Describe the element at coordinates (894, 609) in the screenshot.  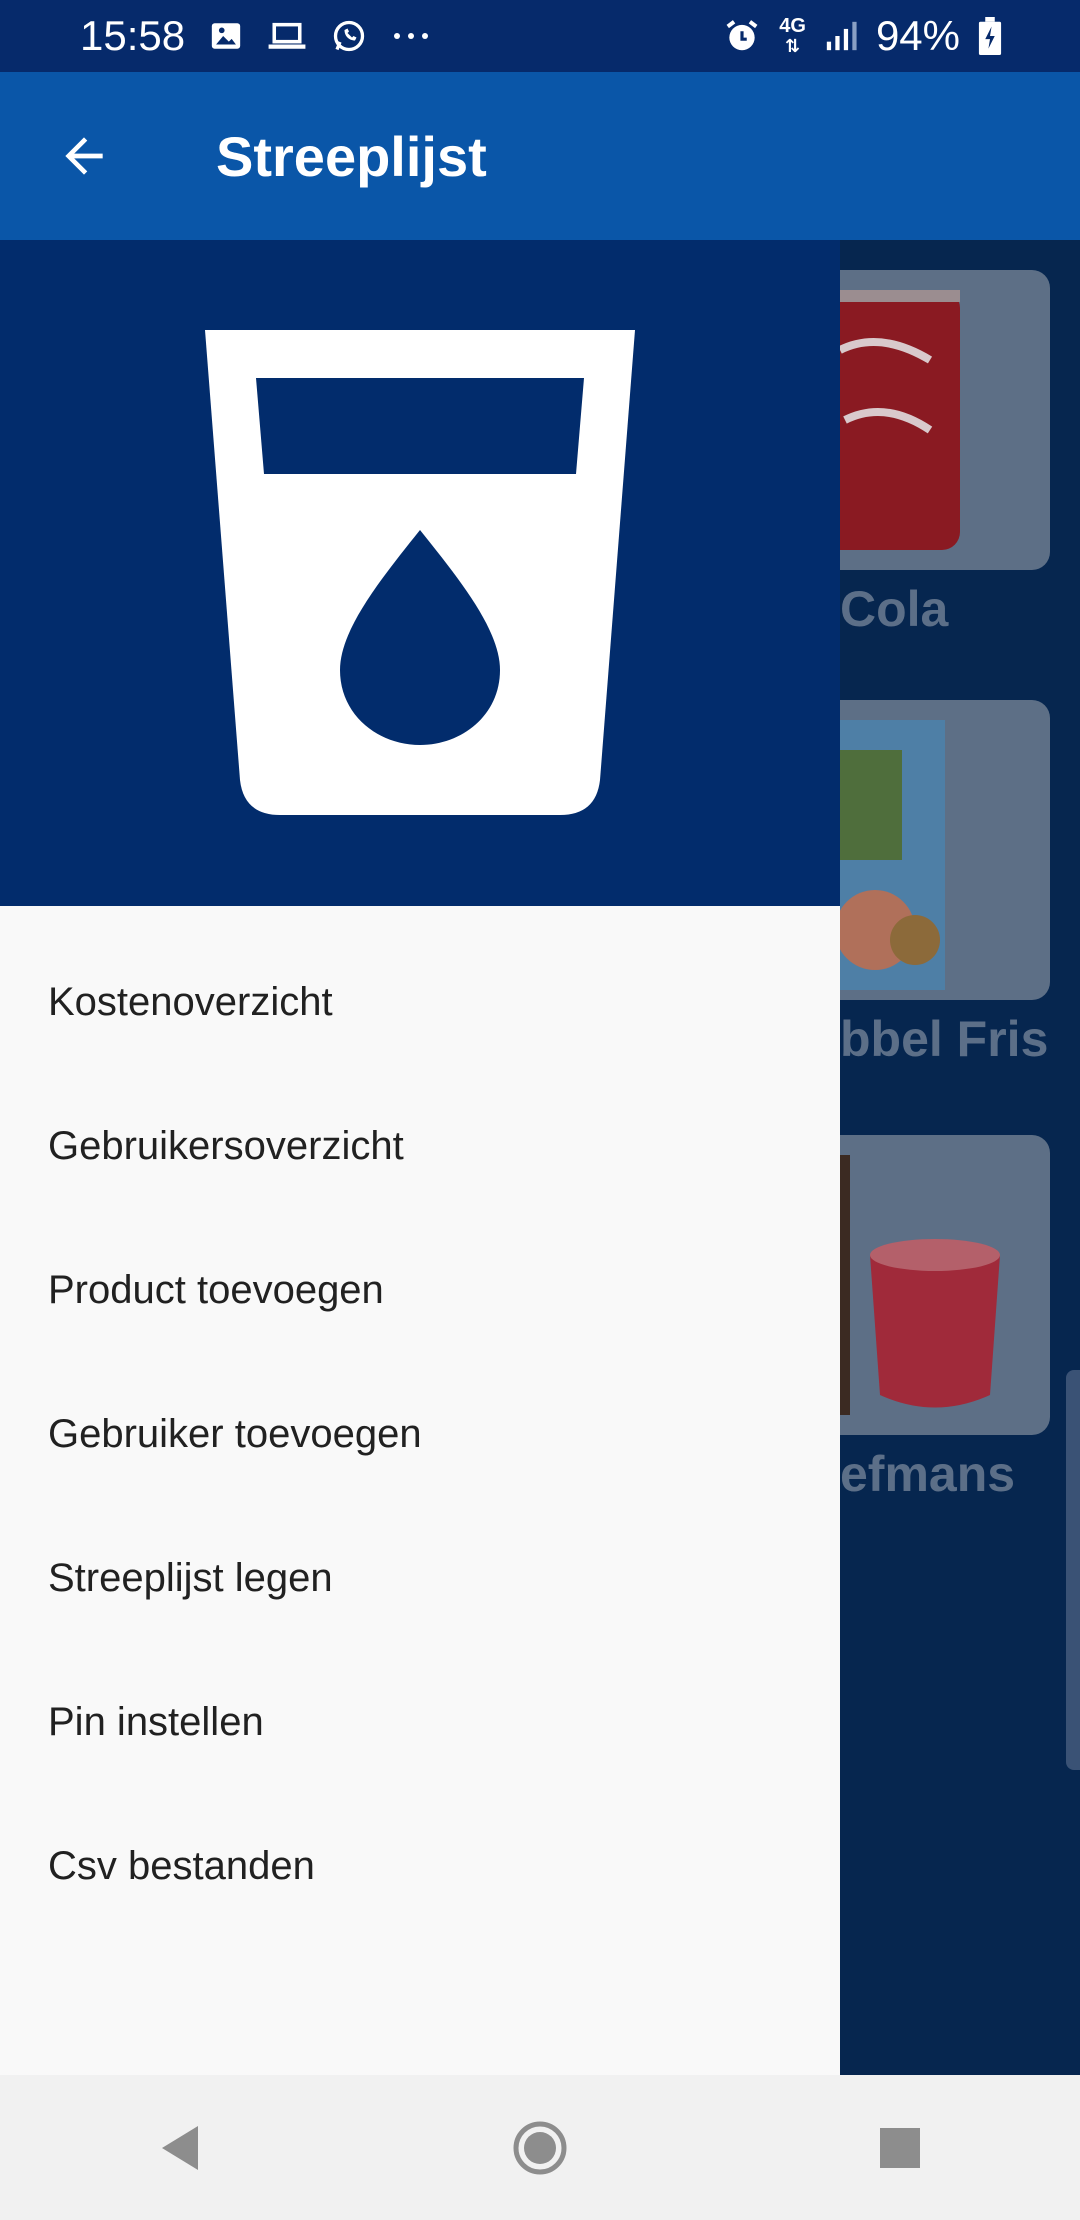
I see `product-name: Cola` at that location.